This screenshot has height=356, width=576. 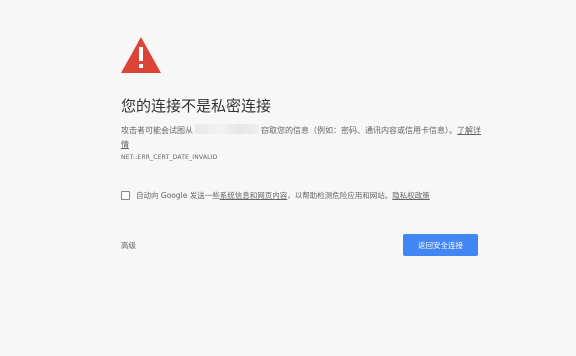 What do you see at coordinates (178, 195) in the screenshot?
I see `optin-text-before: 自动向 Google 发送一些` at bounding box center [178, 195].